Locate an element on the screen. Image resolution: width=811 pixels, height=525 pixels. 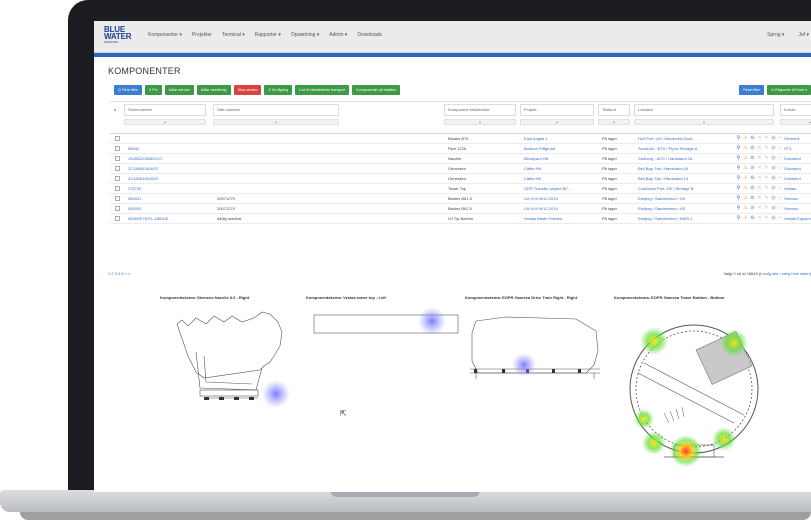
toolbar-button: Udtar service is located at coordinates (179, 90).